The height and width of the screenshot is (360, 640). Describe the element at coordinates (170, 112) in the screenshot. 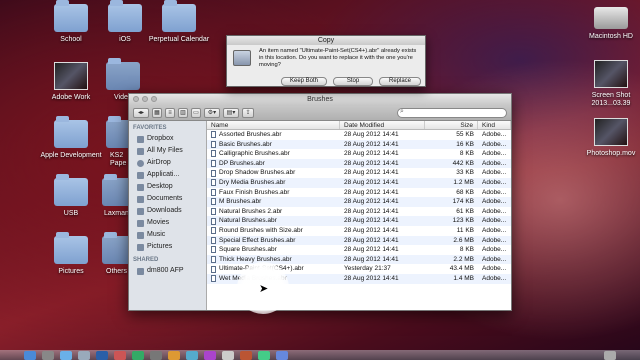

I see `view-list-button: ≡` at that location.